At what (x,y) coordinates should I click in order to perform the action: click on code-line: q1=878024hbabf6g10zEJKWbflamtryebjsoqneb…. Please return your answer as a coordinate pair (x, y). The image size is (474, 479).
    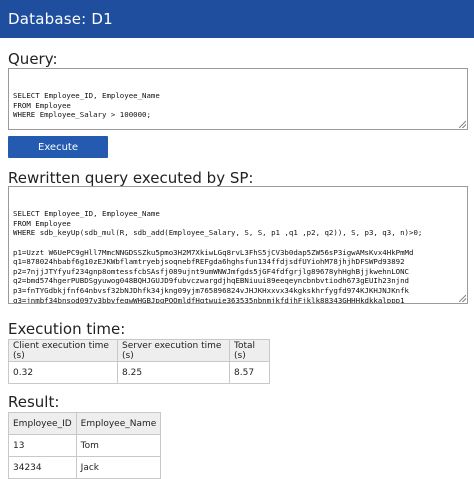
    Looking at the image, I should click on (209, 262).